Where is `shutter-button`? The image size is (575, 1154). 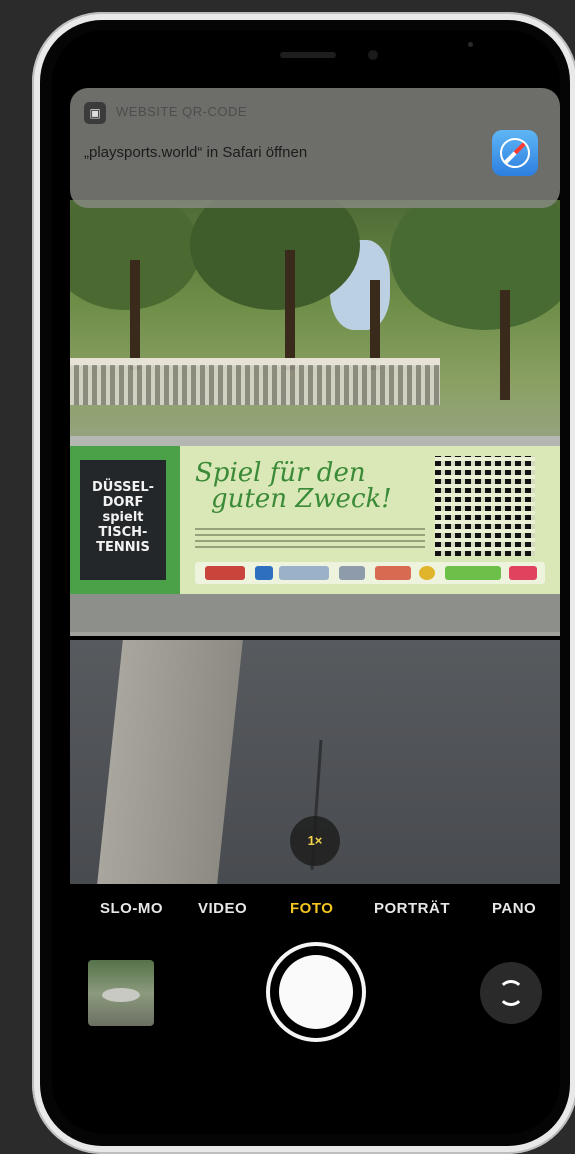 shutter-button is located at coordinates (316, 992).